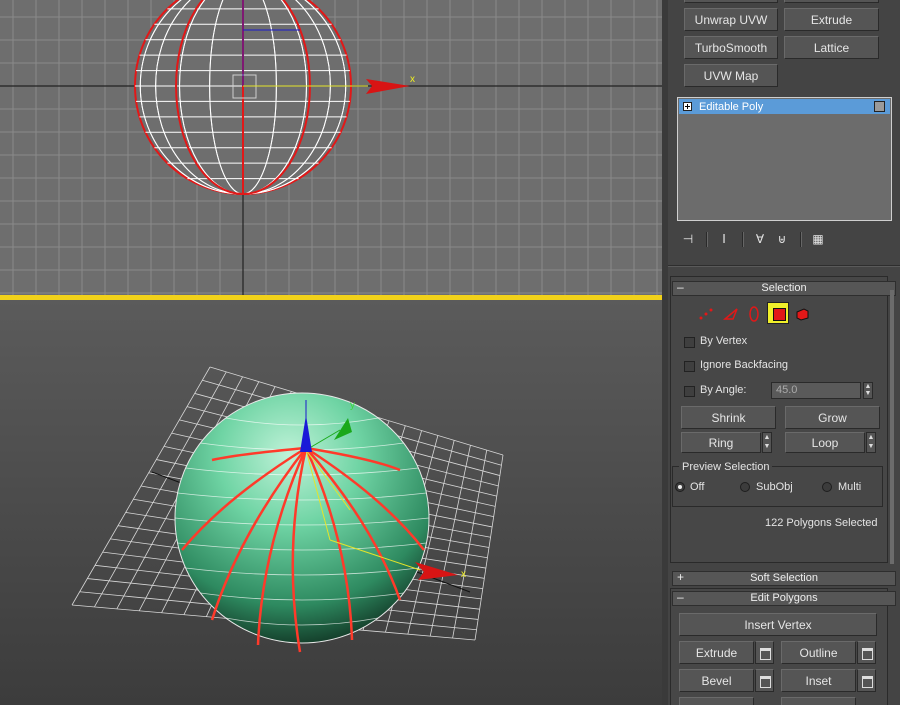 Image resolution: width=900 pixels, height=705 pixels. What do you see at coordinates (818, 652) in the screenshot?
I see `outline-button: Outline` at bounding box center [818, 652].